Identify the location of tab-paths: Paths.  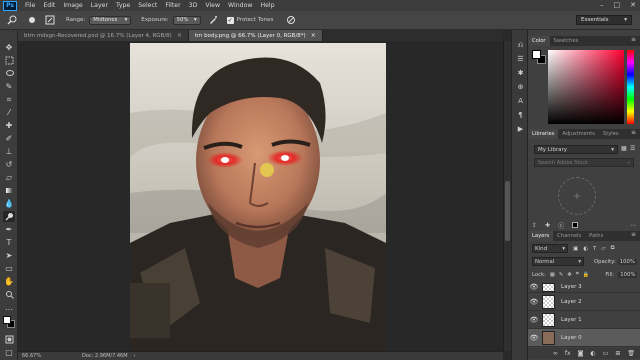
(596, 236).